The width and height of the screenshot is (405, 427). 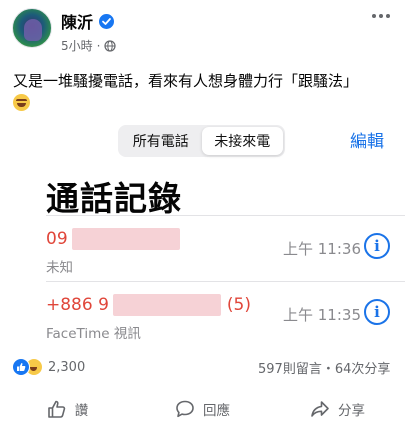 What do you see at coordinates (67, 367) in the screenshot?
I see `reaction-count: 2,300` at bounding box center [67, 367].